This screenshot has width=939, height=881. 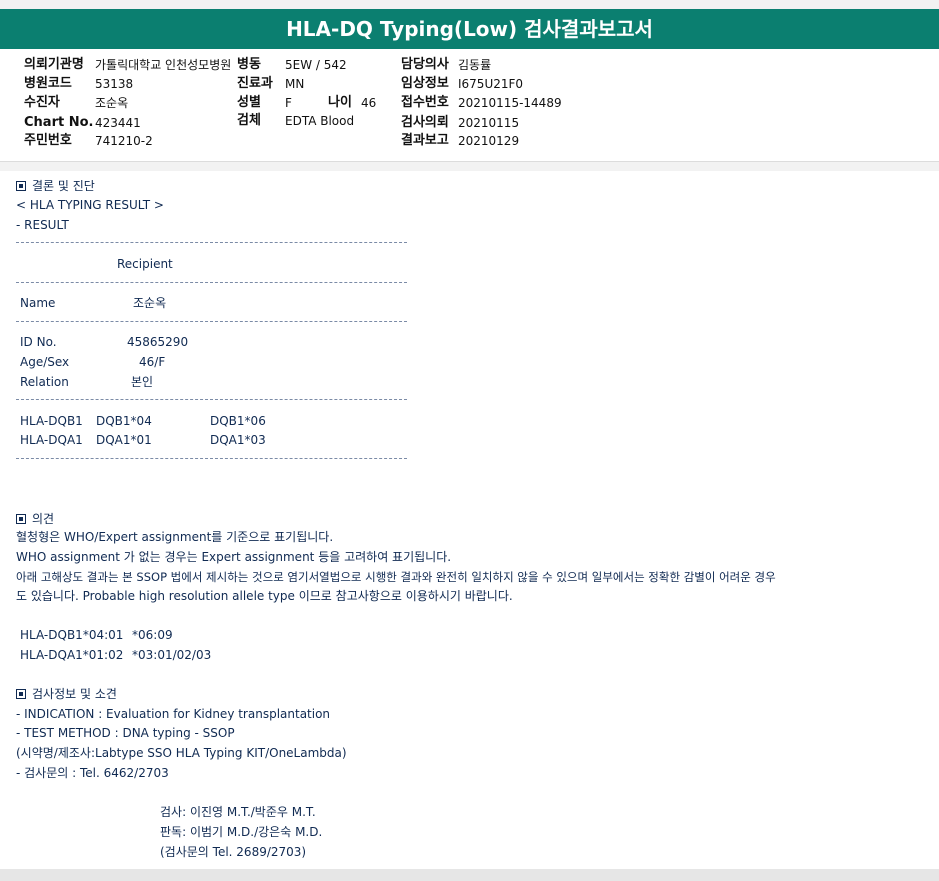 I want to click on result-report-label: 결과보고, so click(x=425, y=140).